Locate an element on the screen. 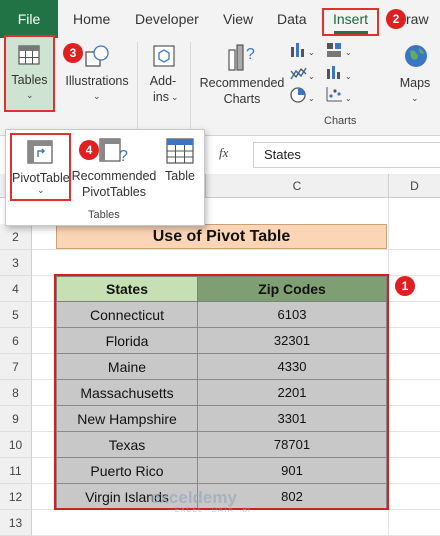  table-button: Table is located at coordinates (180, 167).